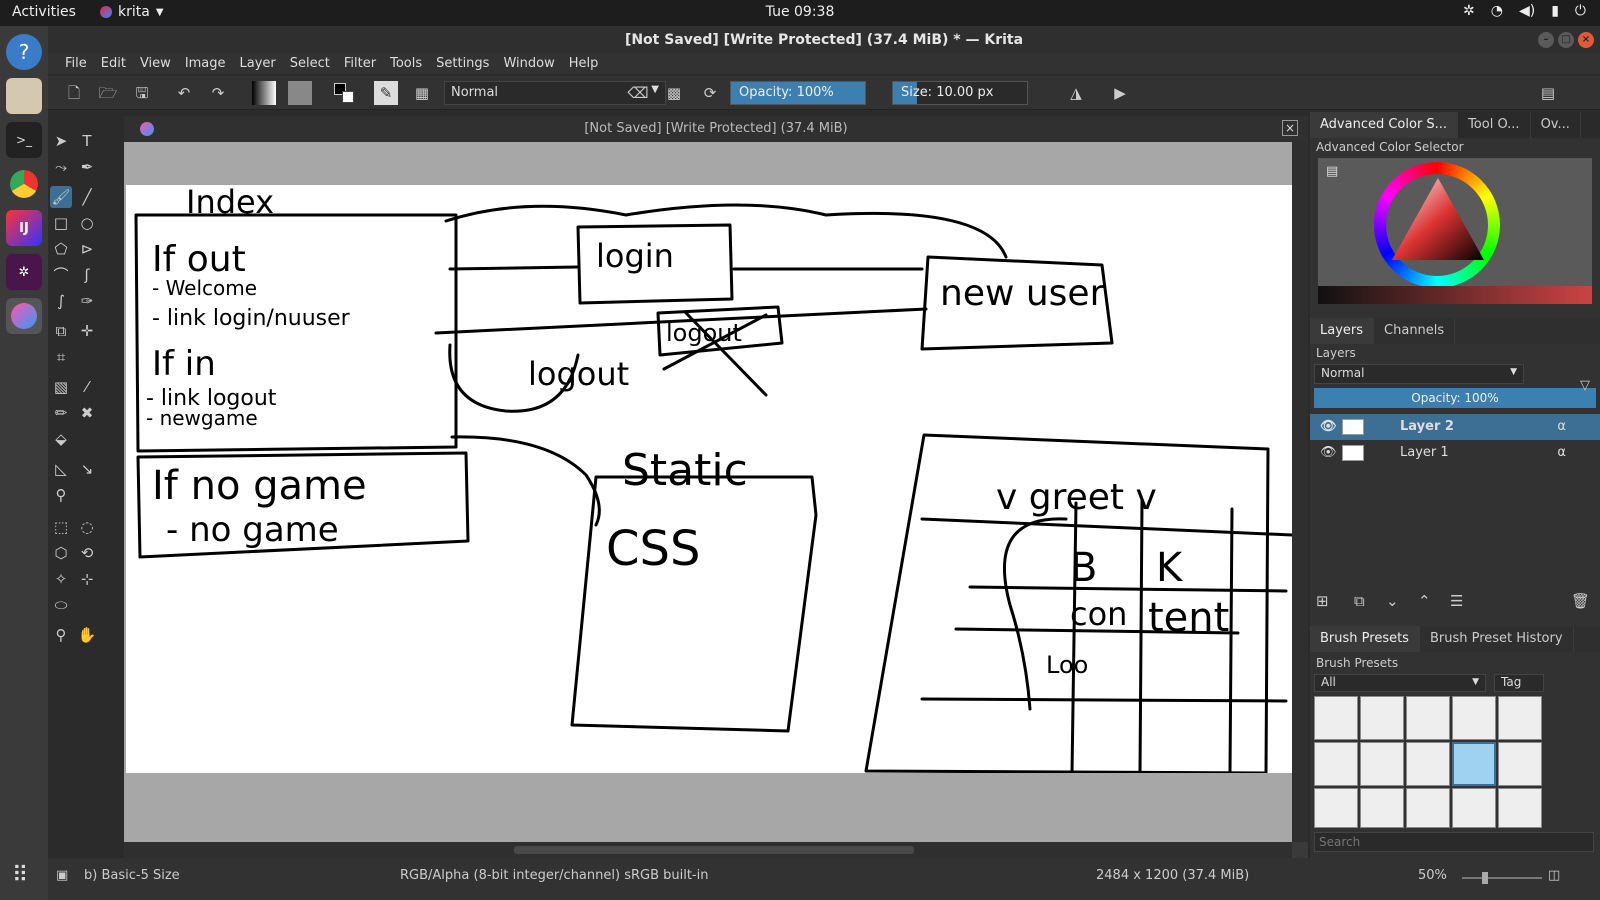  I want to click on contiguous-select-tool-icon: ✧, so click(61, 579).